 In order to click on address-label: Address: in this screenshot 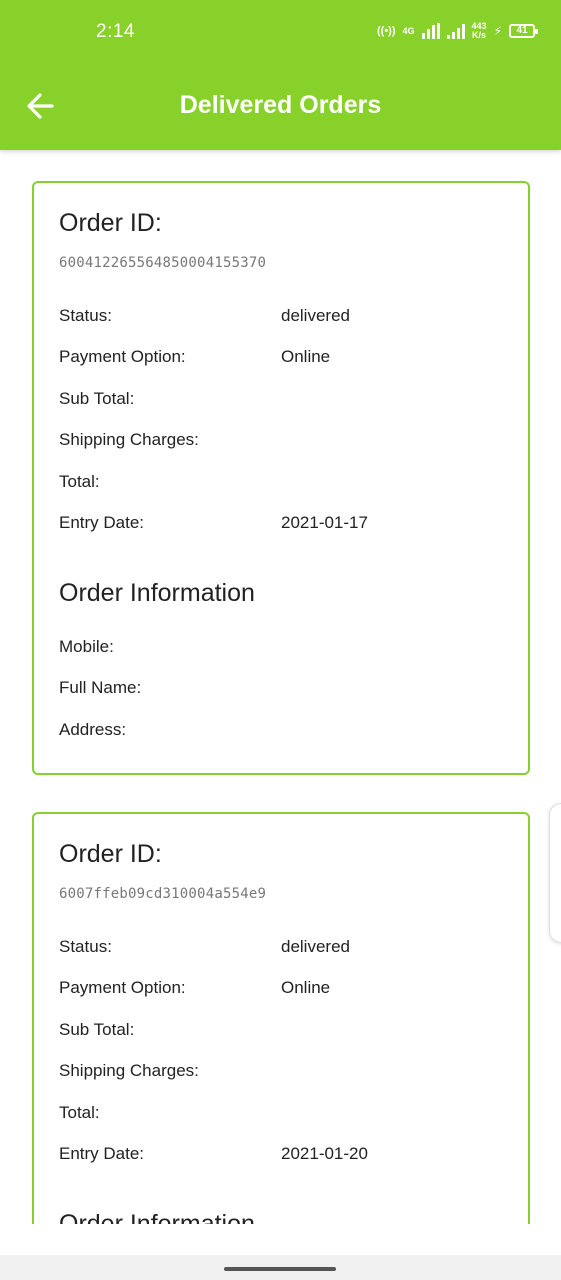, I will do `click(93, 729)`.